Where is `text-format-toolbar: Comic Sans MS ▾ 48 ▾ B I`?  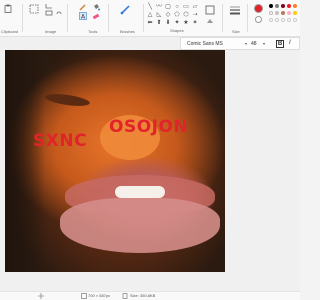
text-format-toolbar: Comic Sans MS ▾ 48 ▾ B I is located at coordinates (240, 43).